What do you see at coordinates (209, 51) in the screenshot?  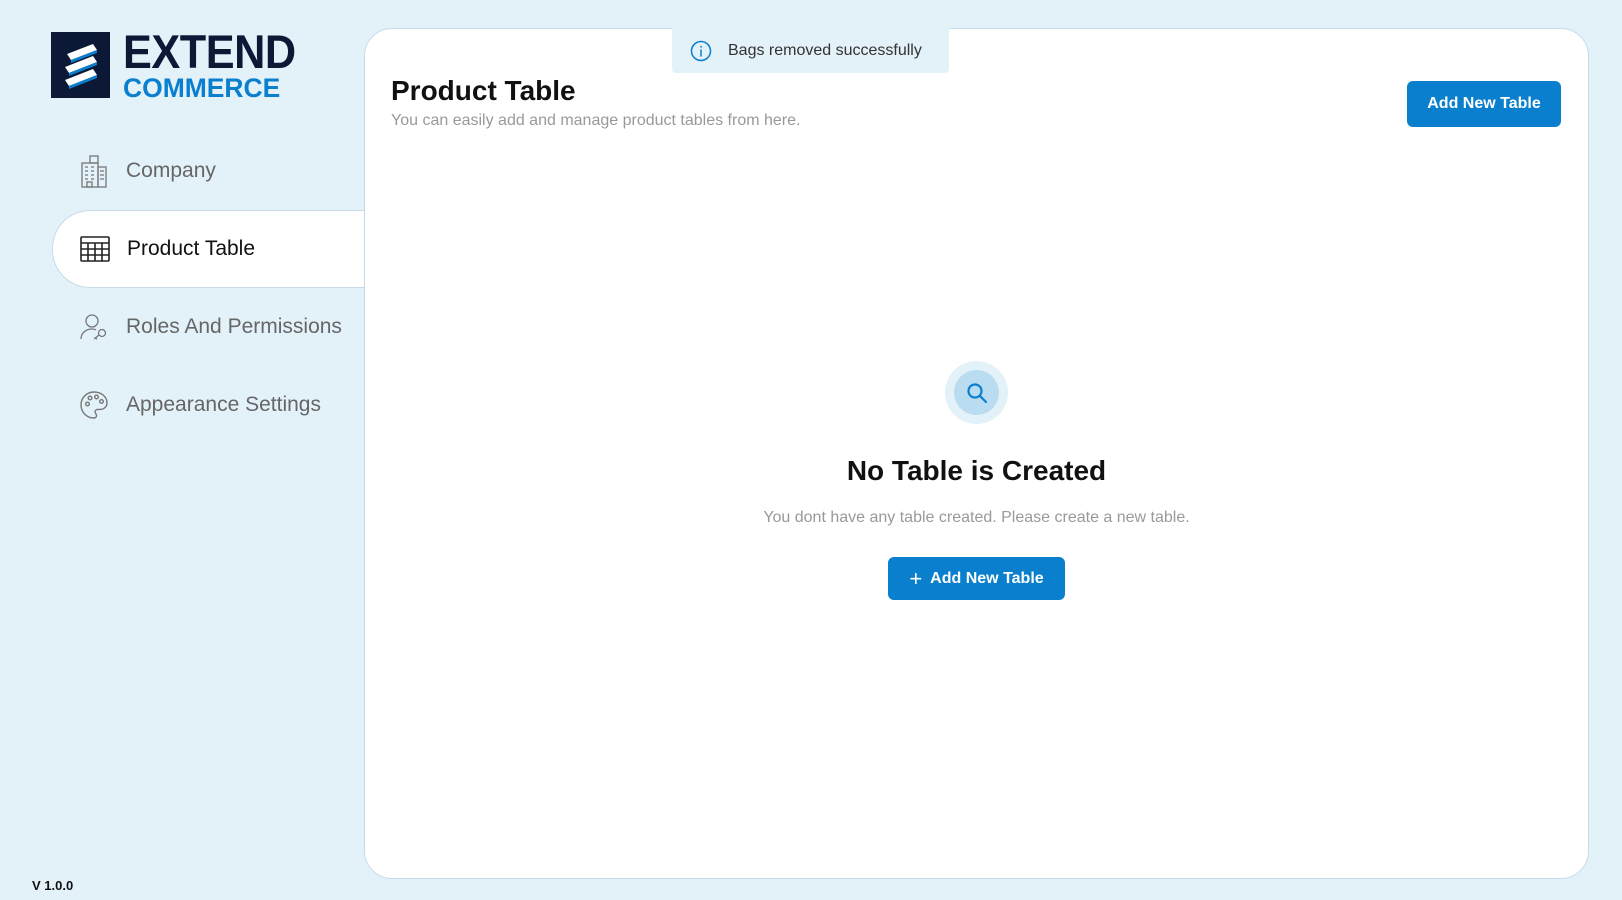 I see `brand-name-line1: EXTEND` at bounding box center [209, 51].